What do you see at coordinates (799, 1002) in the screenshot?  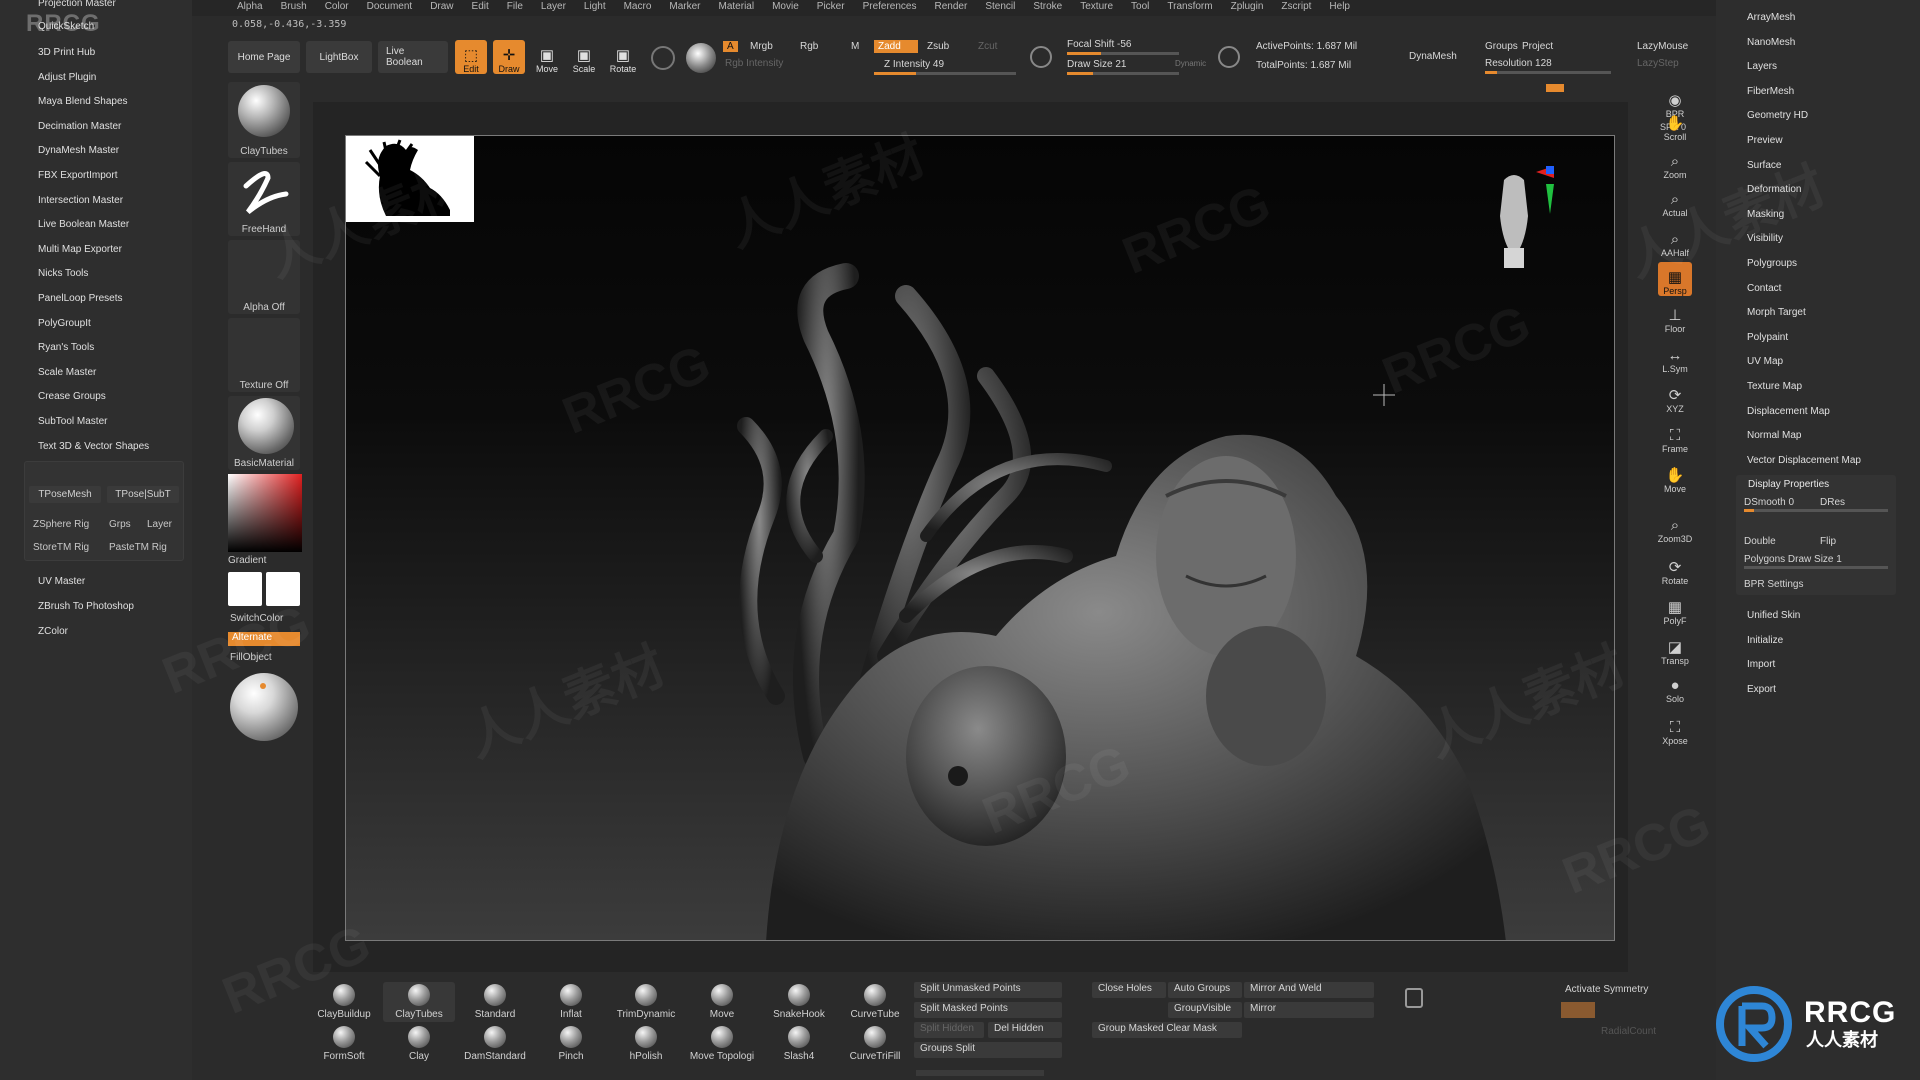 I see `brush-snakehook-button: SnakeHook` at bounding box center [799, 1002].